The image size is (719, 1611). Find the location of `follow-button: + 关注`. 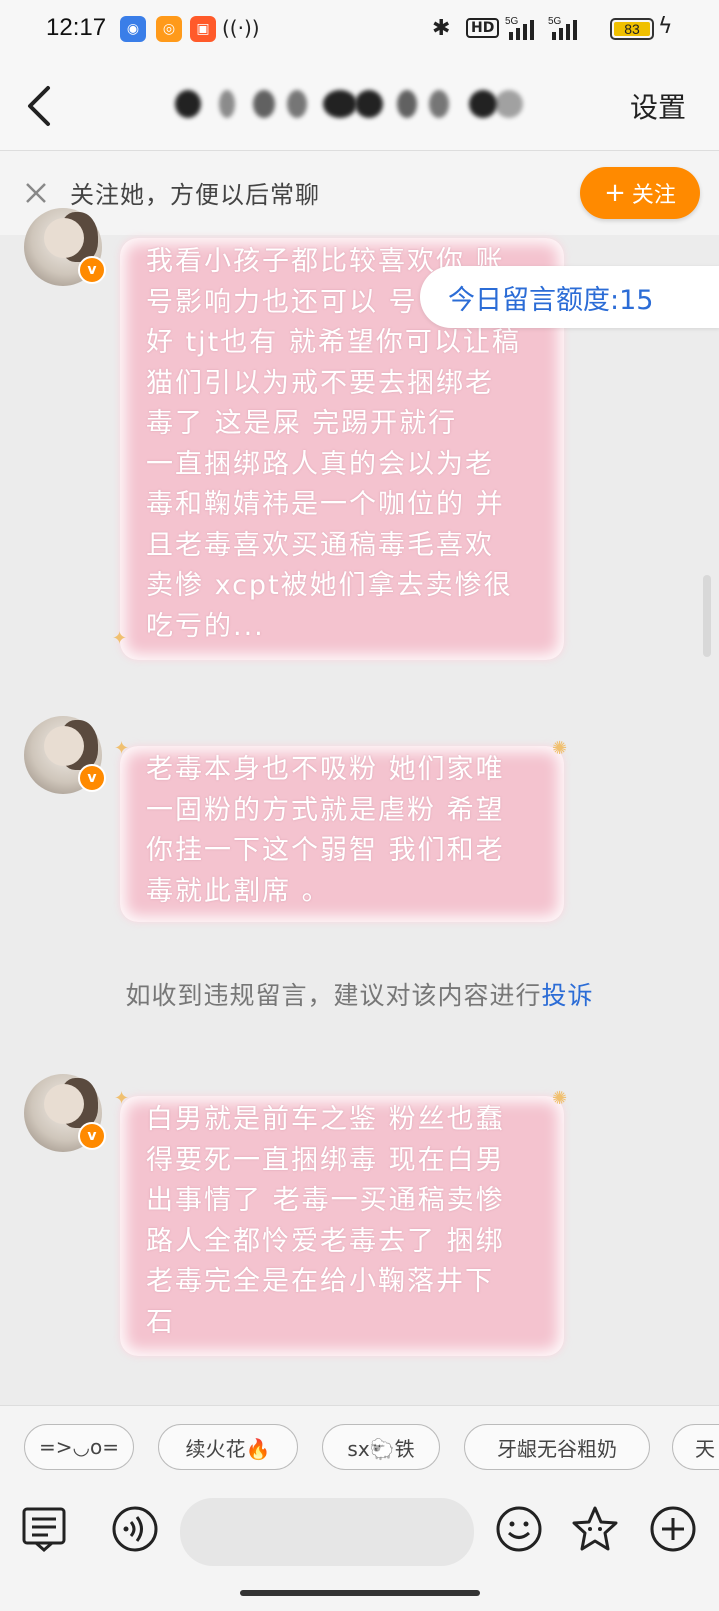

follow-button: + 关注 is located at coordinates (640, 193).